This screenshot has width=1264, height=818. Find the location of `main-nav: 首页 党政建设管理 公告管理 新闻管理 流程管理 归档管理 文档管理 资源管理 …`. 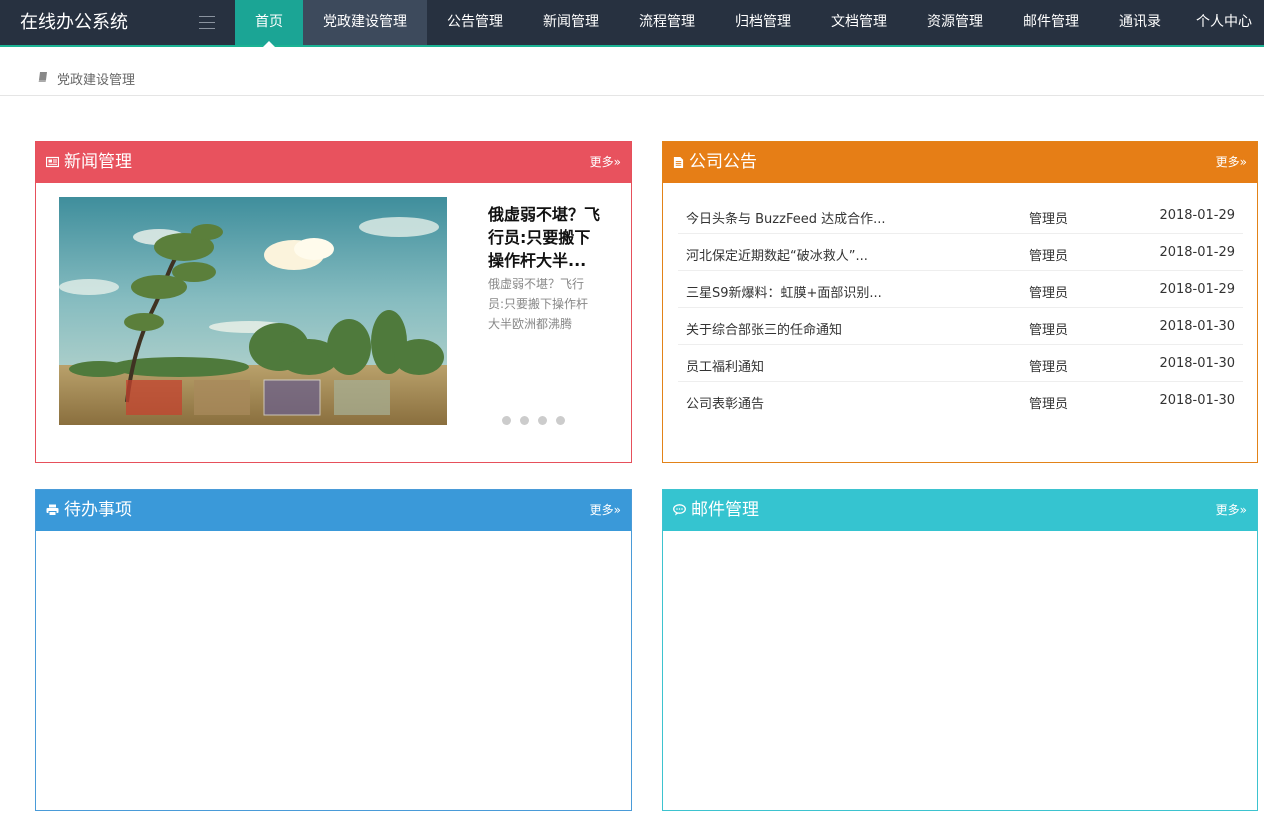

main-nav: 首页 党政建设管理 公告管理 新闻管理 流程管理 归档管理 文档管理 资源管理 … is located at coordinates (749, 23).